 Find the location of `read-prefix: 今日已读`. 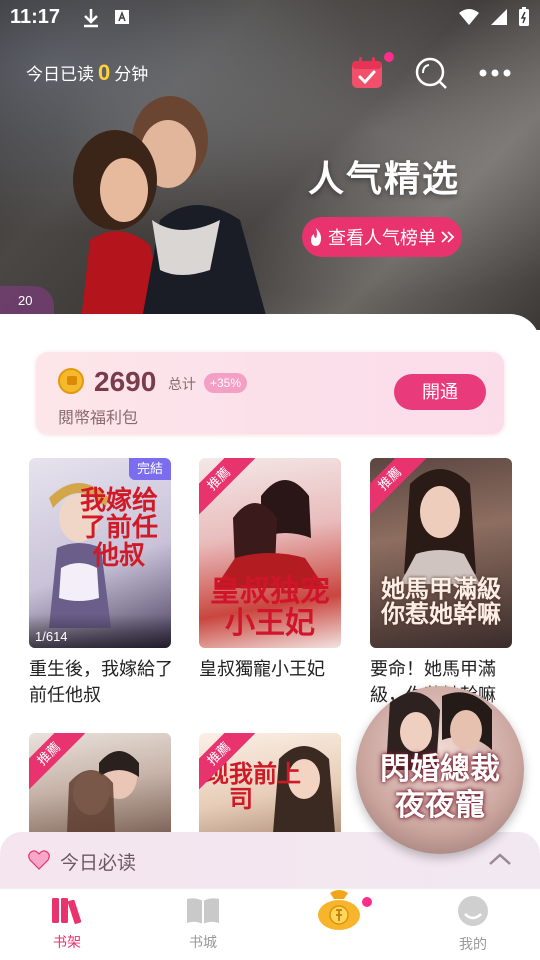

read-prefix: 今日已读 is located at coordinates (60, 74).